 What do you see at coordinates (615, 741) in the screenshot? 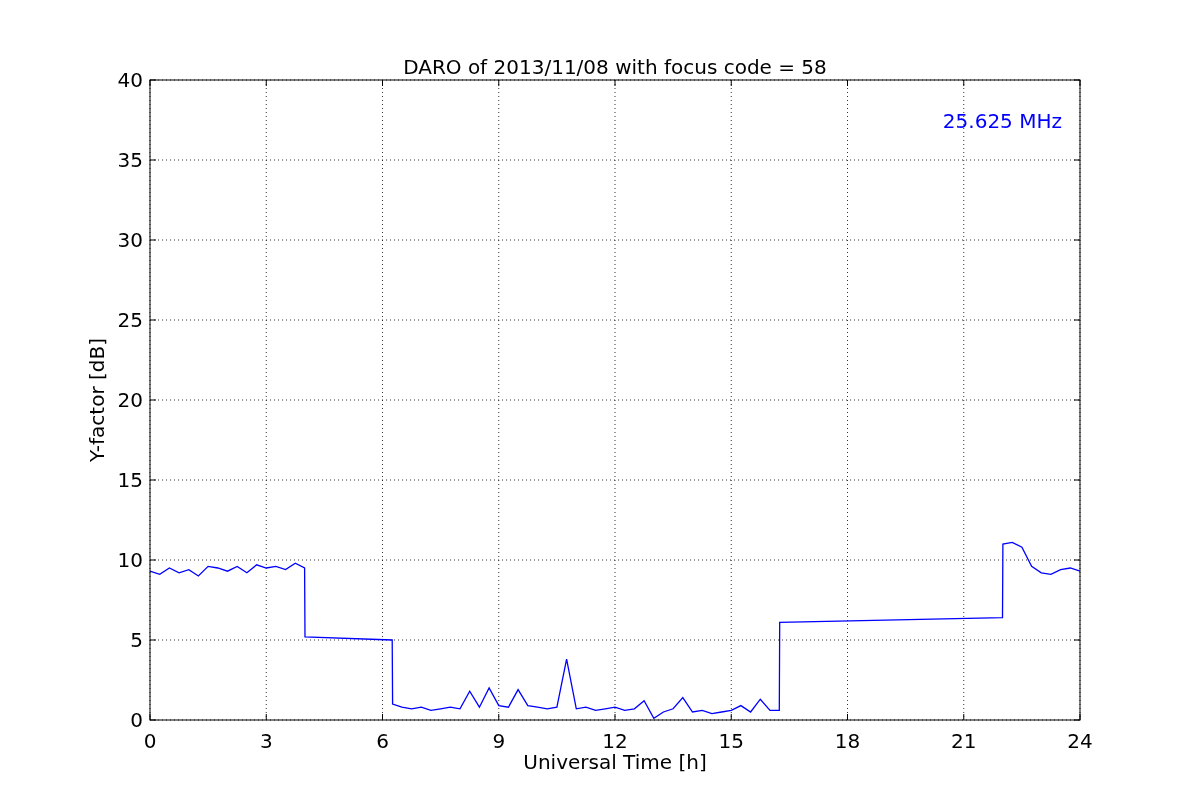
I see `tick-label: 12` at bounding box center [615, 741].